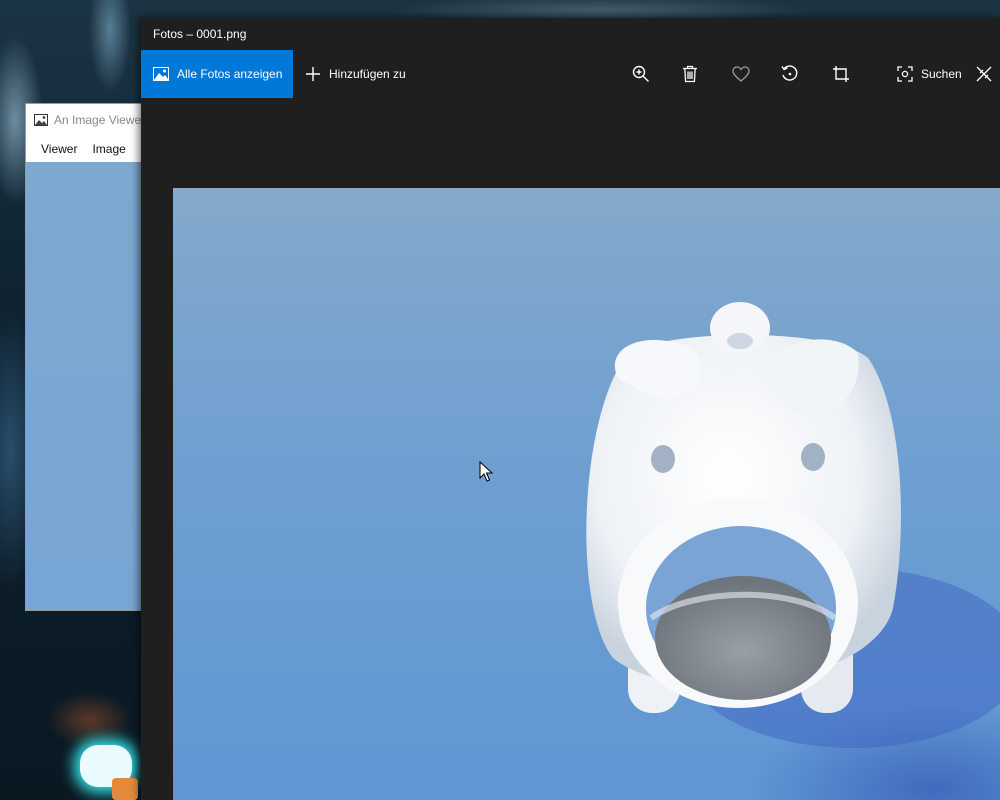  Describe the element at coordinates (87, 386) in the screenshot. I see `image-viewer-canvas` at that location.